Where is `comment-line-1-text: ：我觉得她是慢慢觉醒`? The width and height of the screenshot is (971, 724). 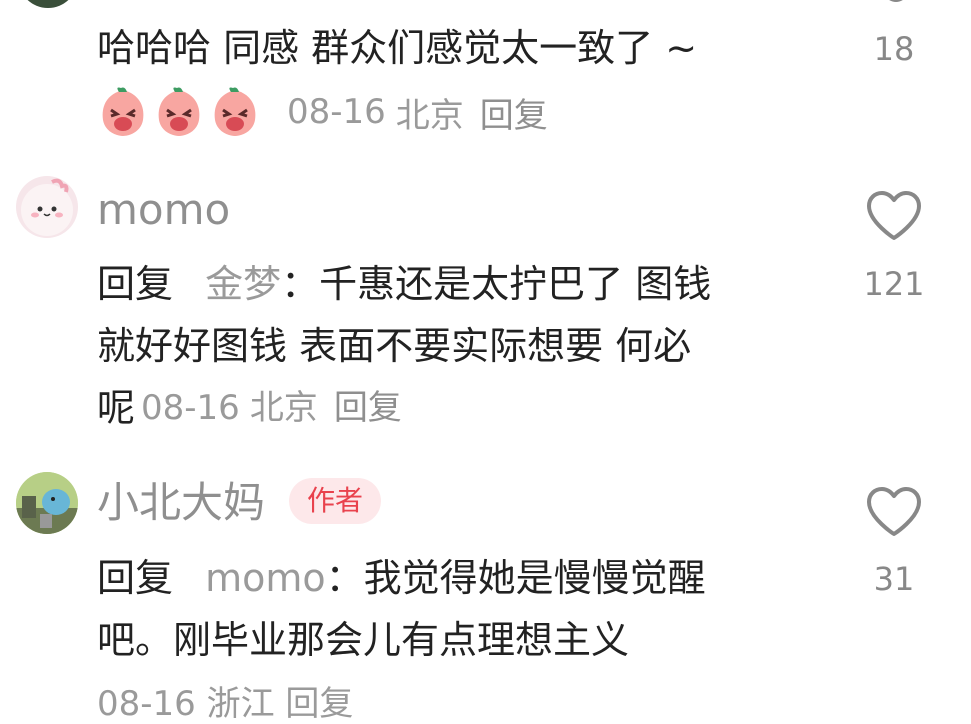 comment-line-1-text: ：我觉得她是慢慢觉醒 is located at coordinates (515, 578).